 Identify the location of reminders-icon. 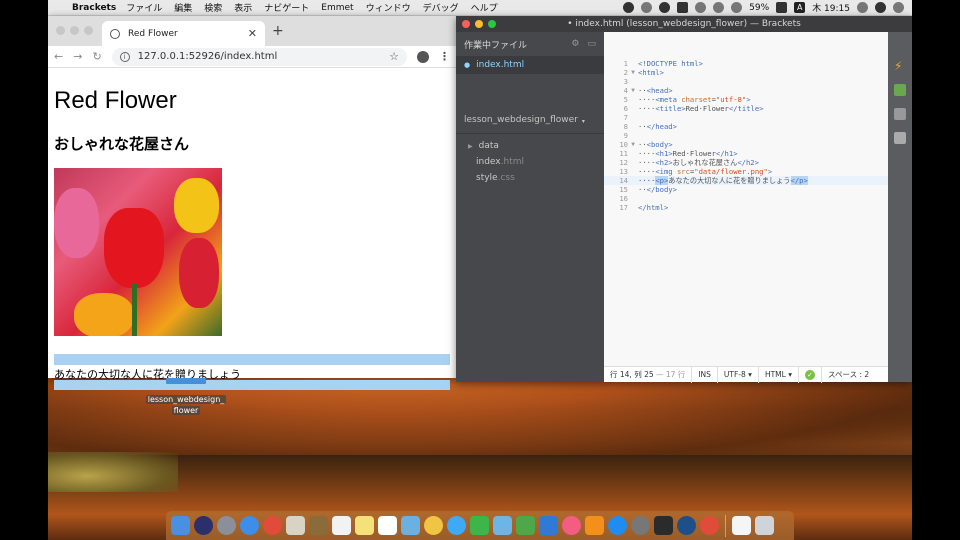
(387, 525).